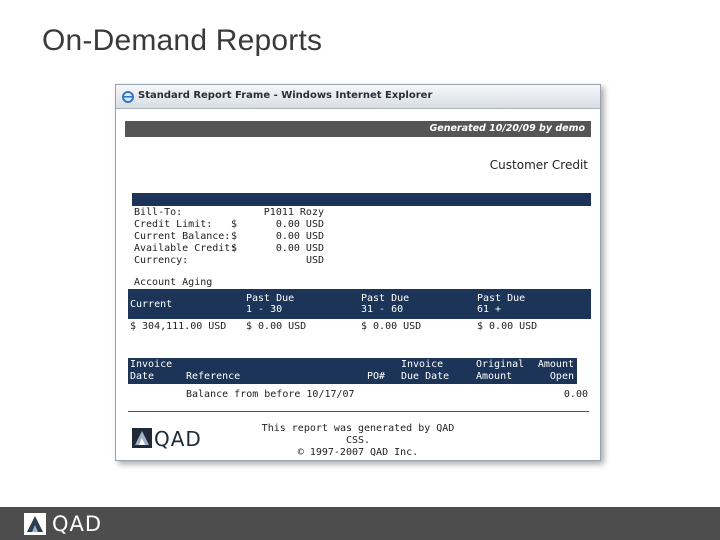  I want to click on aging-value-1-30: $ 0.00 USD, so click(276, 326).